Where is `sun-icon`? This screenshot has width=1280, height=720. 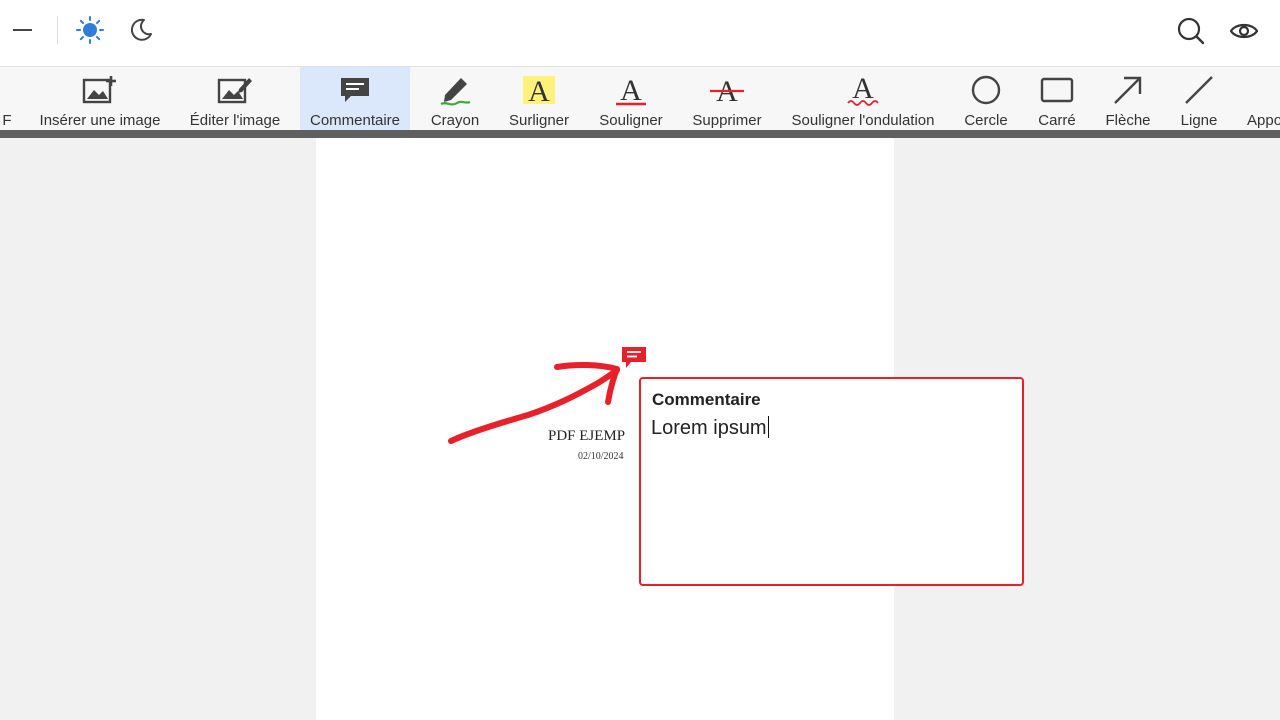
sun-icon is located at coordinates (90, 30).